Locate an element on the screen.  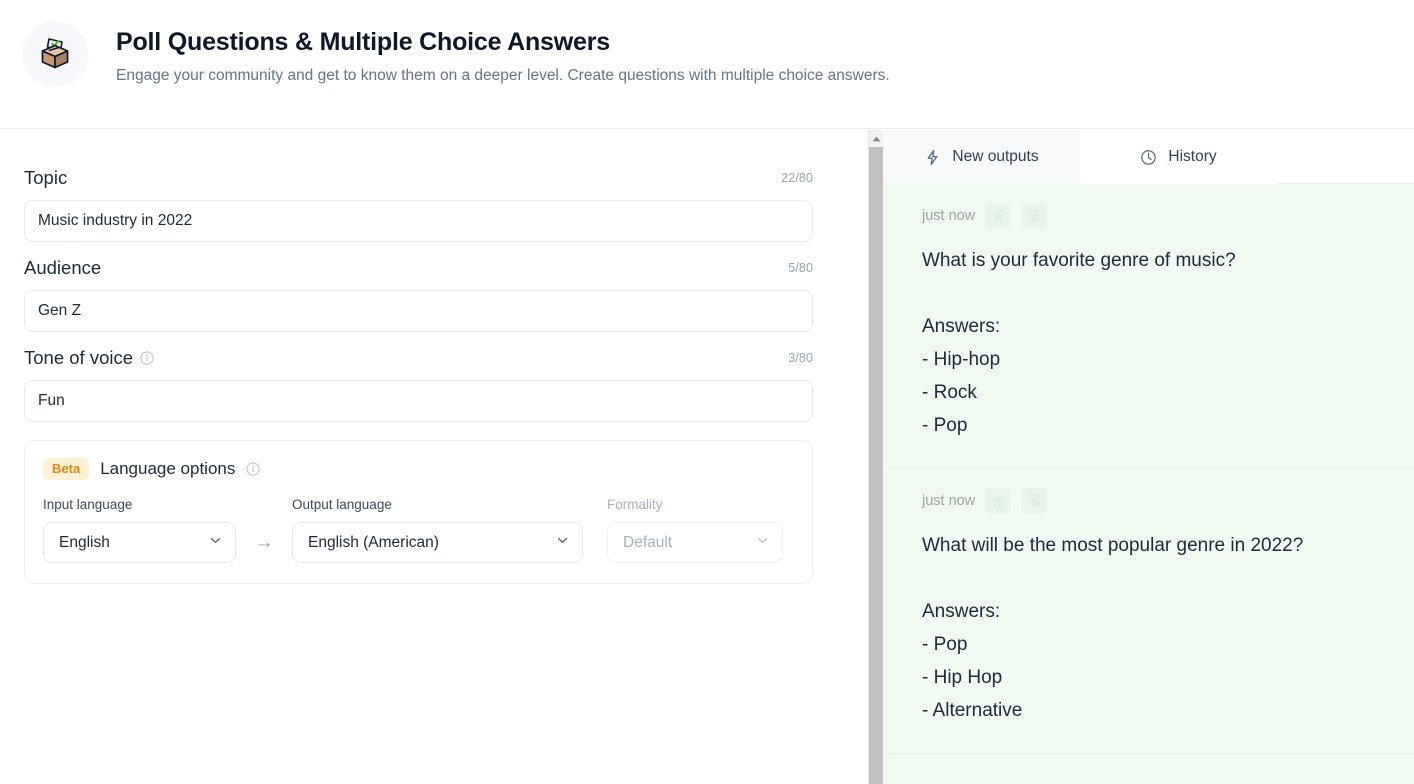
audience-input is located at coordinates (418, 311).